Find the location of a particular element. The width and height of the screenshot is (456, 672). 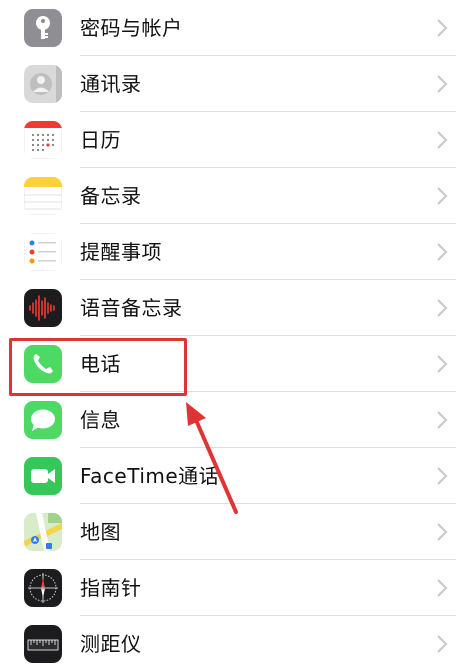

settings-row-contacts: 通讯录 is located at coordinates (228, 84).